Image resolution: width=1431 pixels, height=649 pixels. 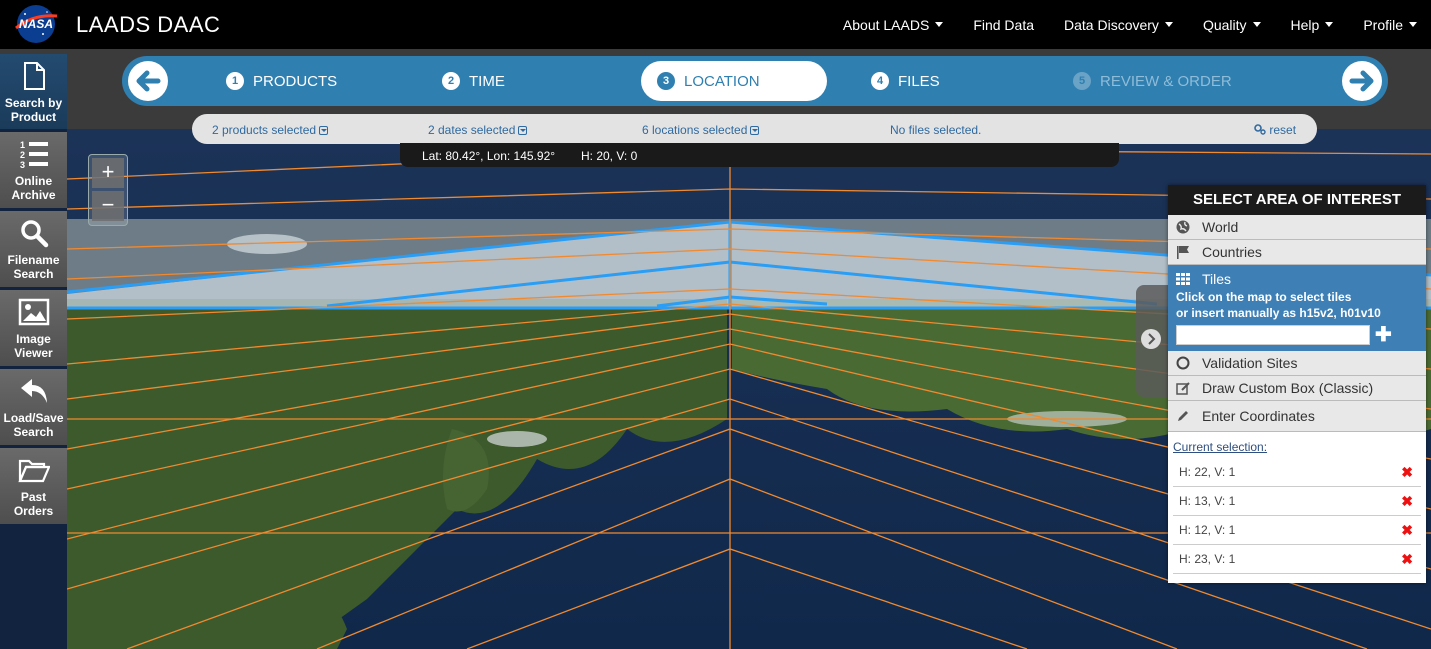 What do you see at coordinates (33, 486) in the screenshot?
I see `past-orders-button: Past Orders` at bounding box center [33, 486].